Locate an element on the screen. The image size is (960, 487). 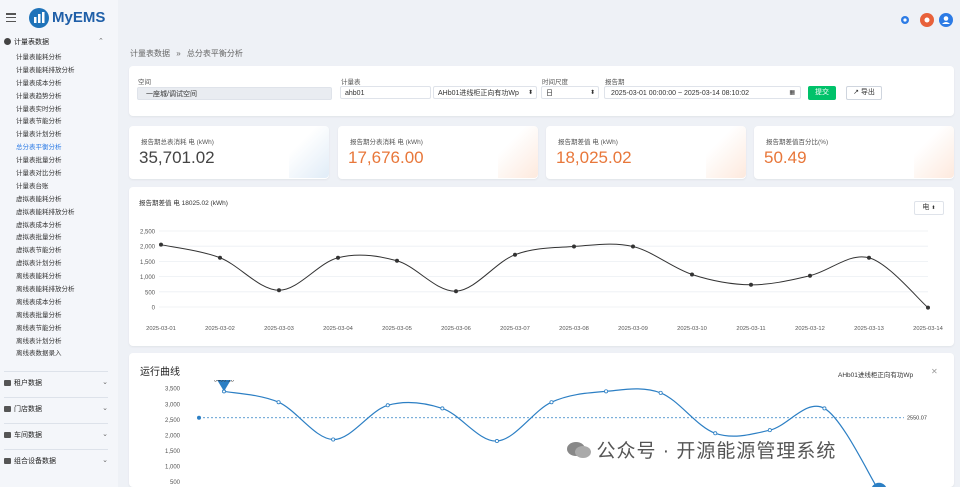
sidebar-item: 离线表数据录入 is located at coordinates (45, 354).